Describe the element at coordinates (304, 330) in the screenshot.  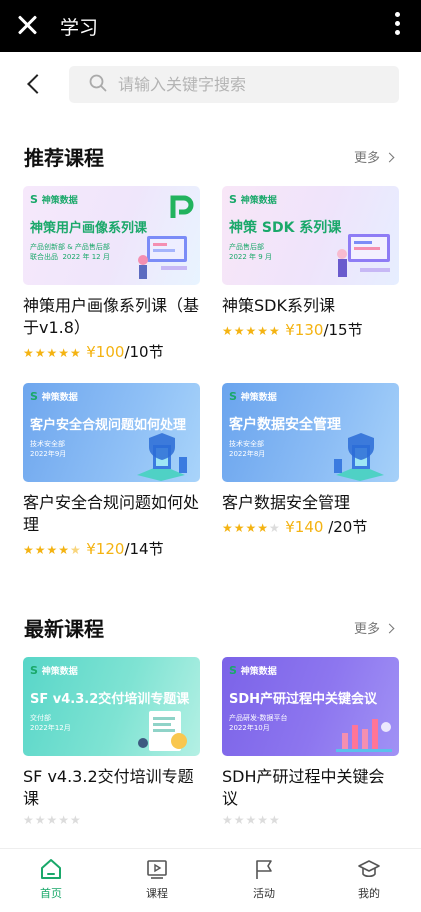
I see `course-price: ¥130` at that location.